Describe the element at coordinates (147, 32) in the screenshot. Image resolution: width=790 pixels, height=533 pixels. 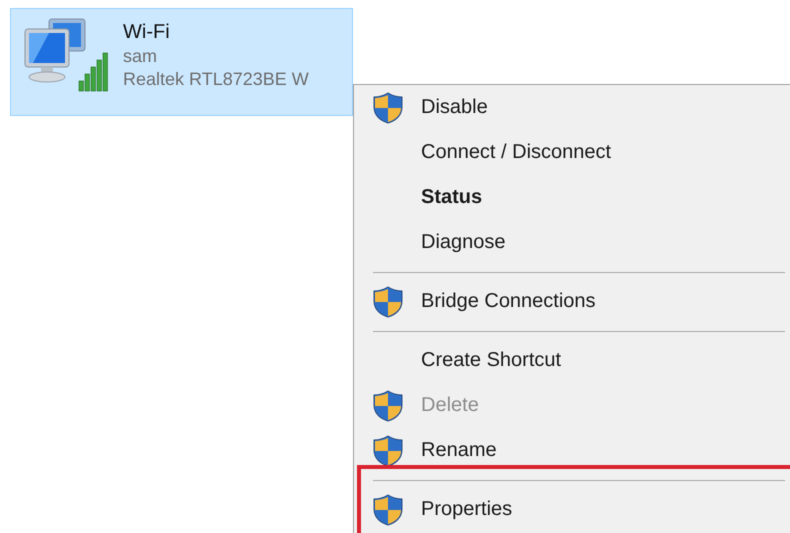
I see `adapter-name: Wi-Fi` at that location.